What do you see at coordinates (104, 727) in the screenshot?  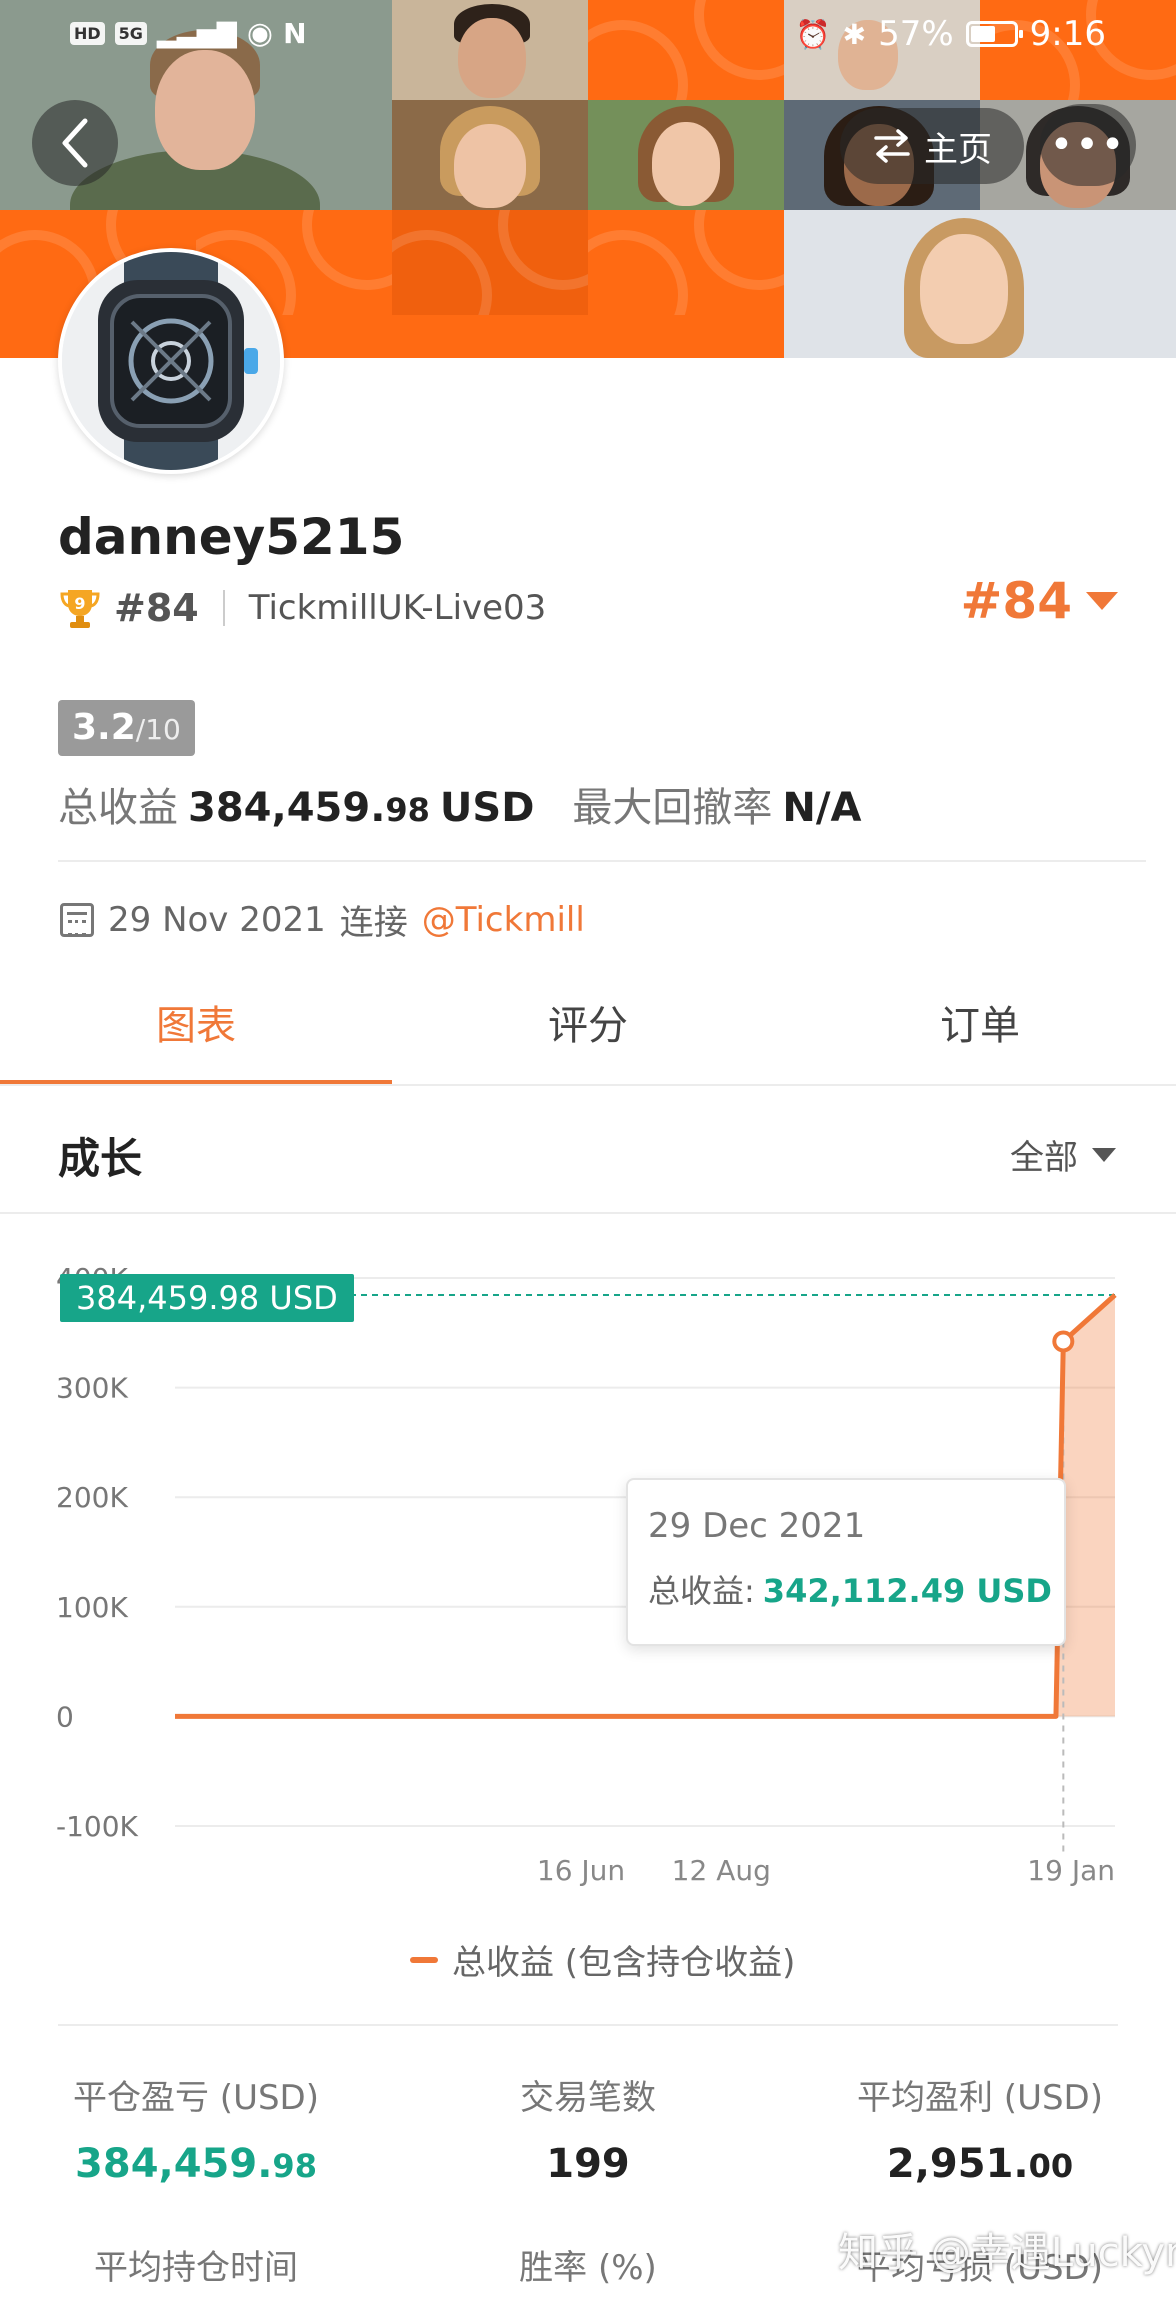 I see `score-main: 3.2` at bounding box center [104, 727].